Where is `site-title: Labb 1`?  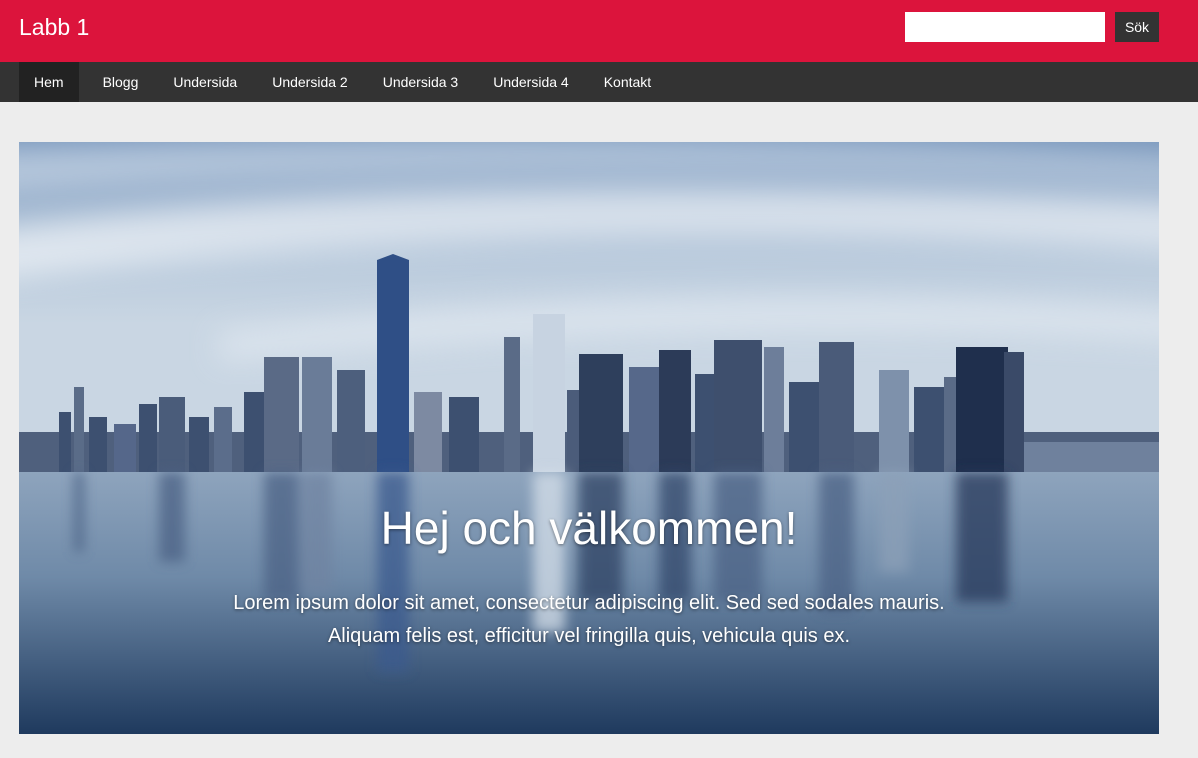 site-title: Labb 1 is located at coordinates (54, 27).